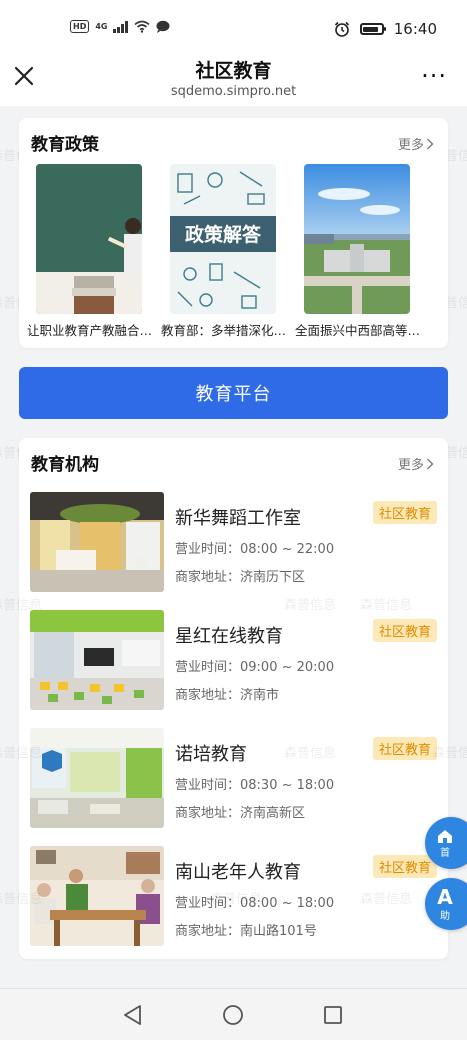 This screenshot has height=1040, width=467. I want to click on message-icon, so click(163, 26).